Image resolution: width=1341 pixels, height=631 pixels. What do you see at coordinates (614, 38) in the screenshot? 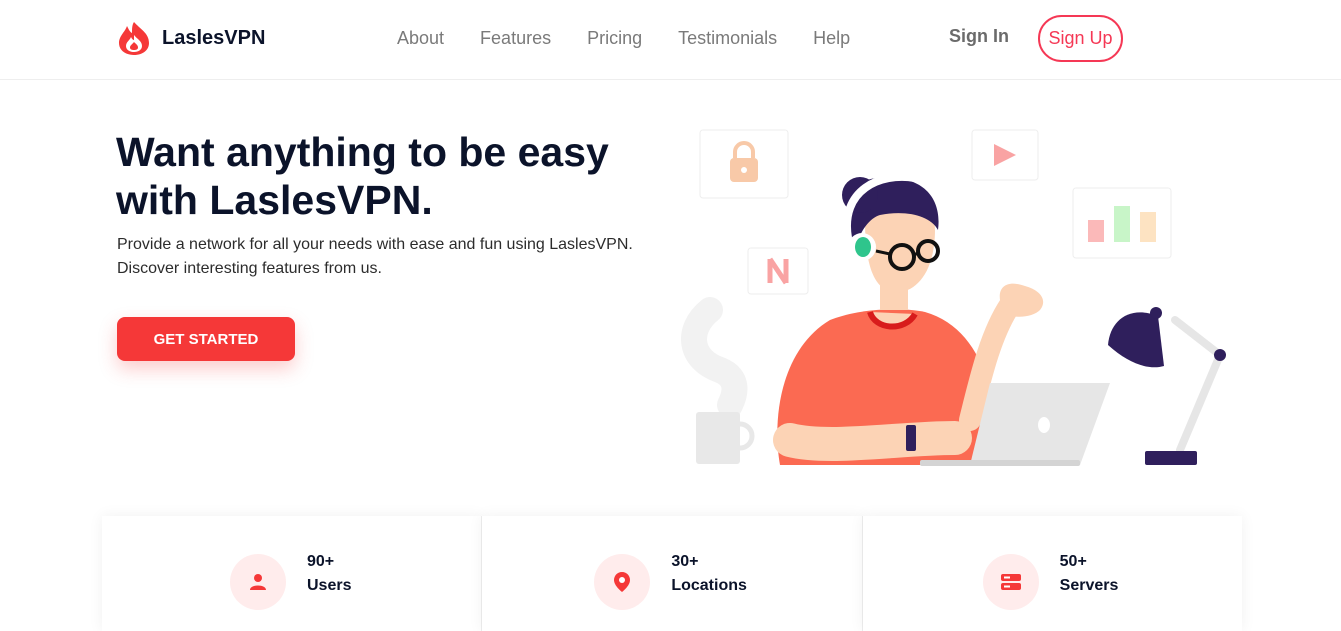
I see `nav-pricing: Pricing` at bounding box center [614, 38].